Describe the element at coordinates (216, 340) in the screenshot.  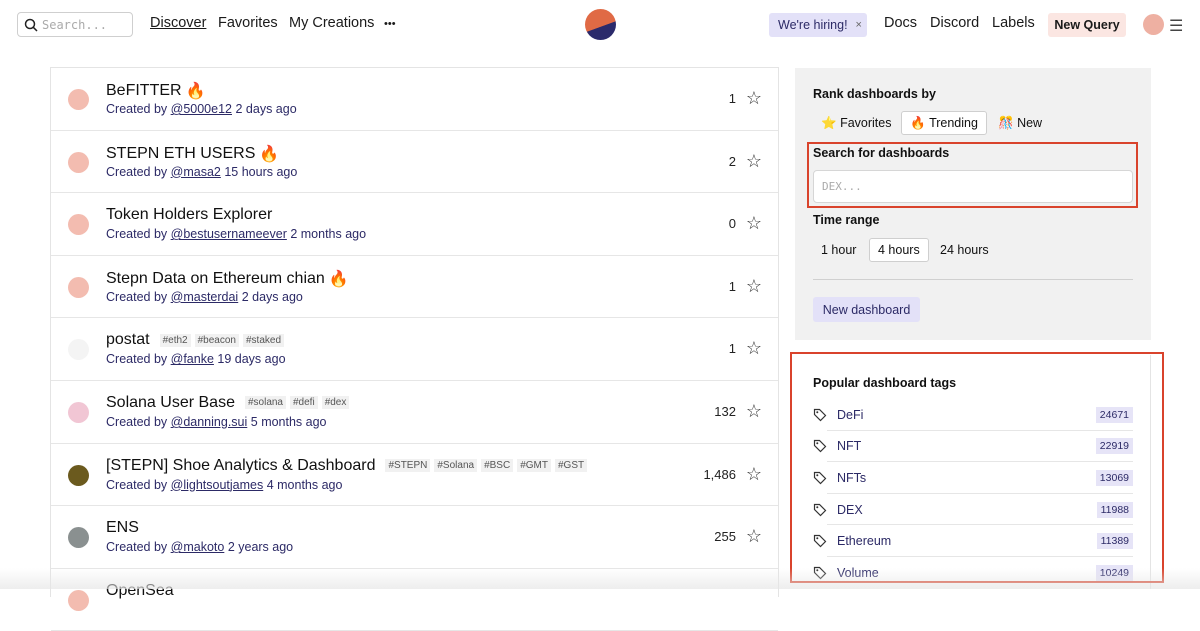
I see `dashboard-tag: #beacon` at that location.